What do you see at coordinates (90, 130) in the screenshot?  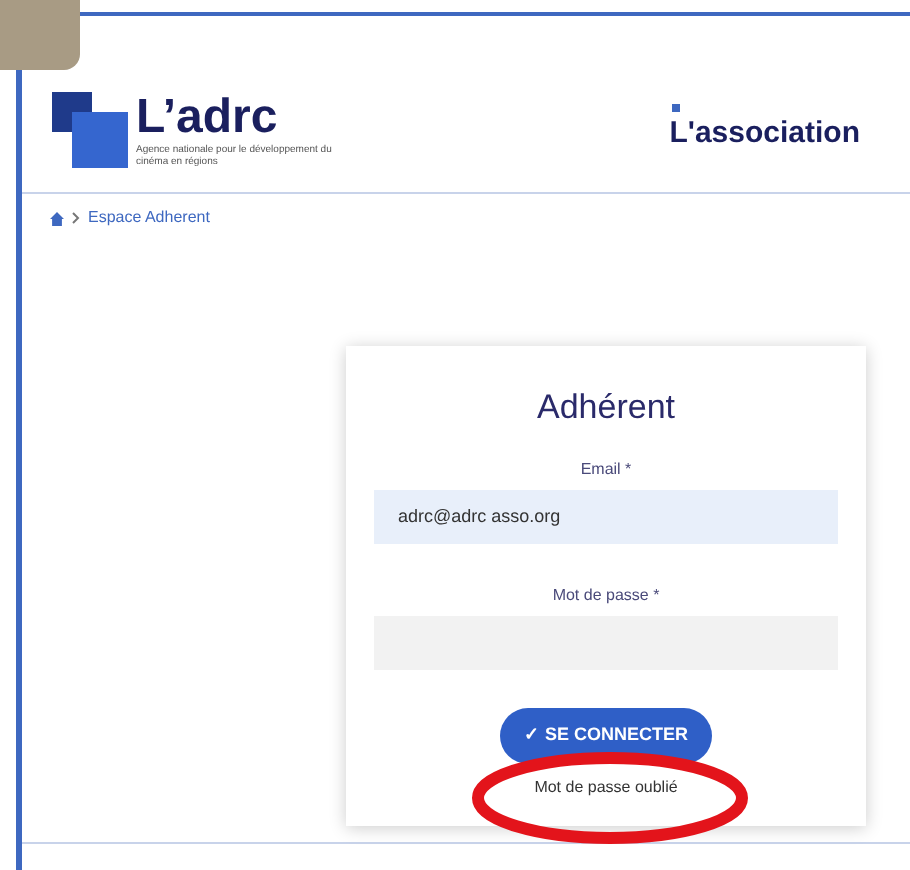 I see `logo-icon` at bounding box center [90, 130].